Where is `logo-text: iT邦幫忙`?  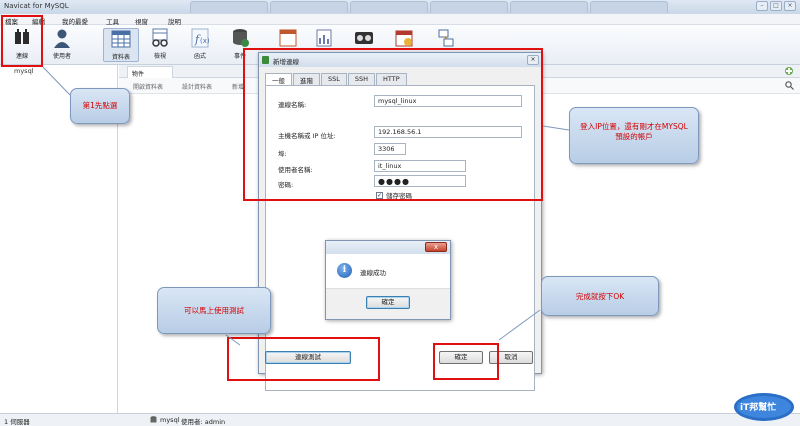
logo-text: iT邦幫忙 is located at coordinates (758, 408).